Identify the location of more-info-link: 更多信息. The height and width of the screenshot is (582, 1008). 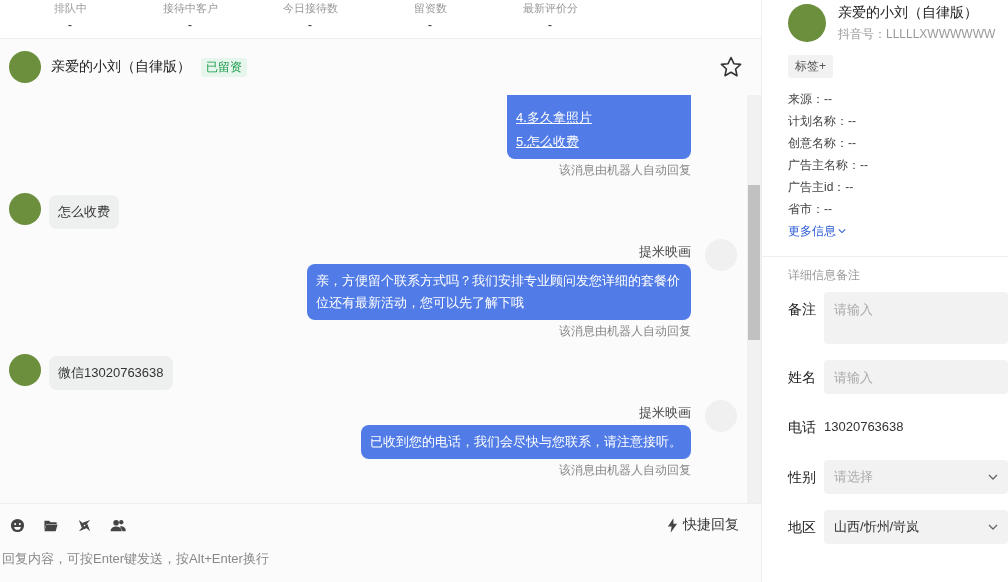
(898, 231).